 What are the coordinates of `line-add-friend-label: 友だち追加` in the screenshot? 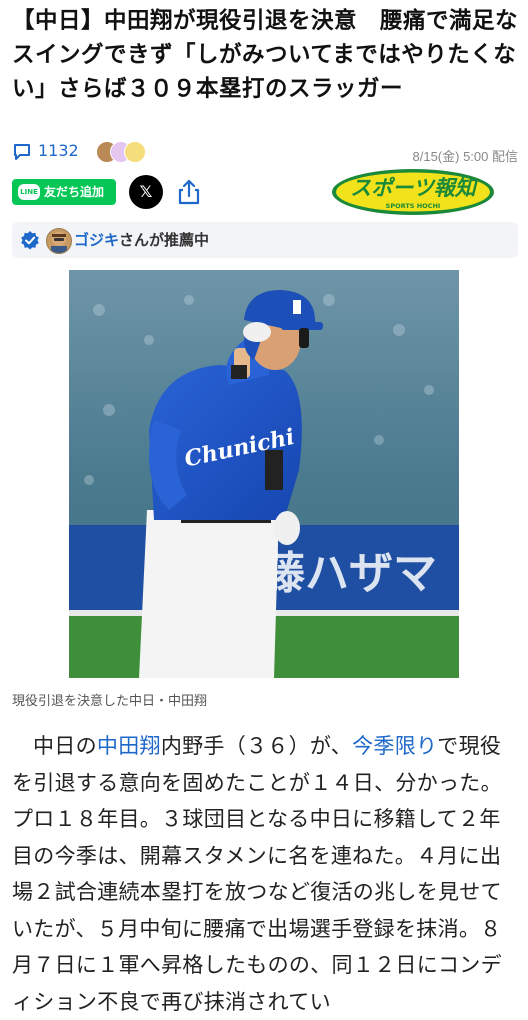 It's located at (74, 192).